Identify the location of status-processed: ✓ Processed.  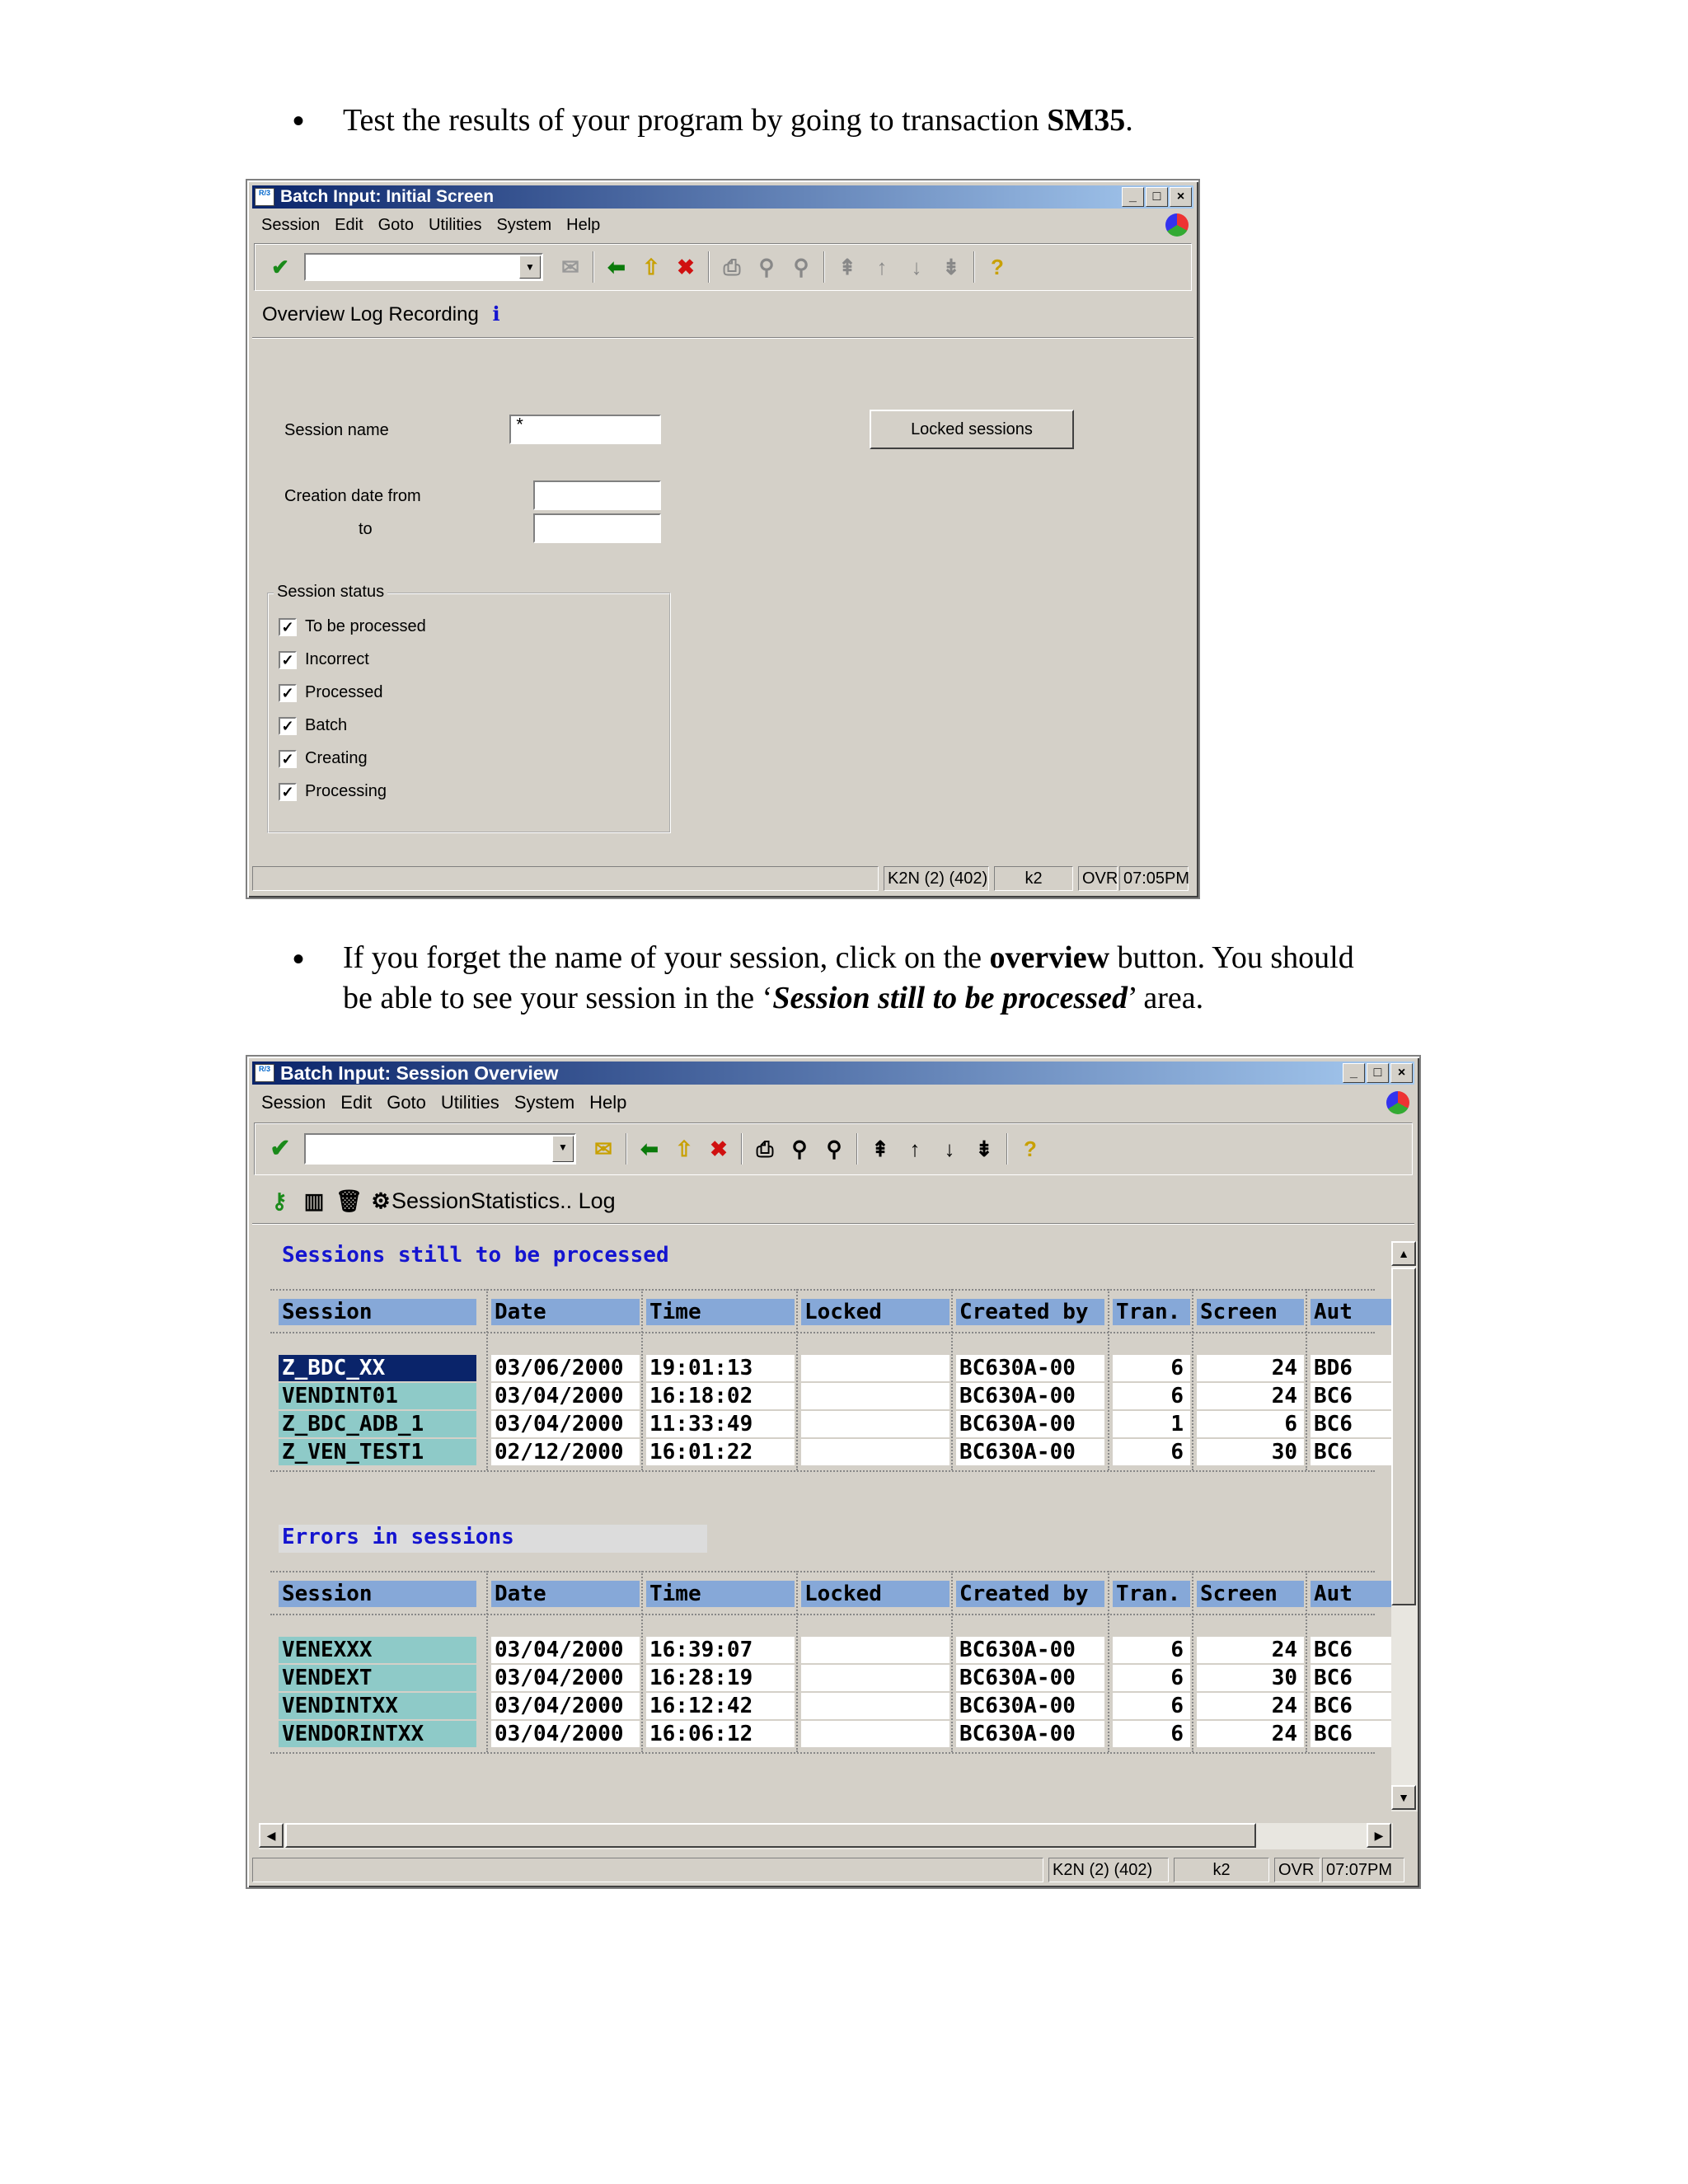
(331, 692).